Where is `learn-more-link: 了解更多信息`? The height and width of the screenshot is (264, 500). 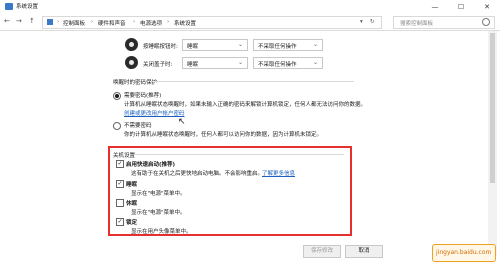
learn-more-link: 了解更多信息 is located at coordinates (278, 173).